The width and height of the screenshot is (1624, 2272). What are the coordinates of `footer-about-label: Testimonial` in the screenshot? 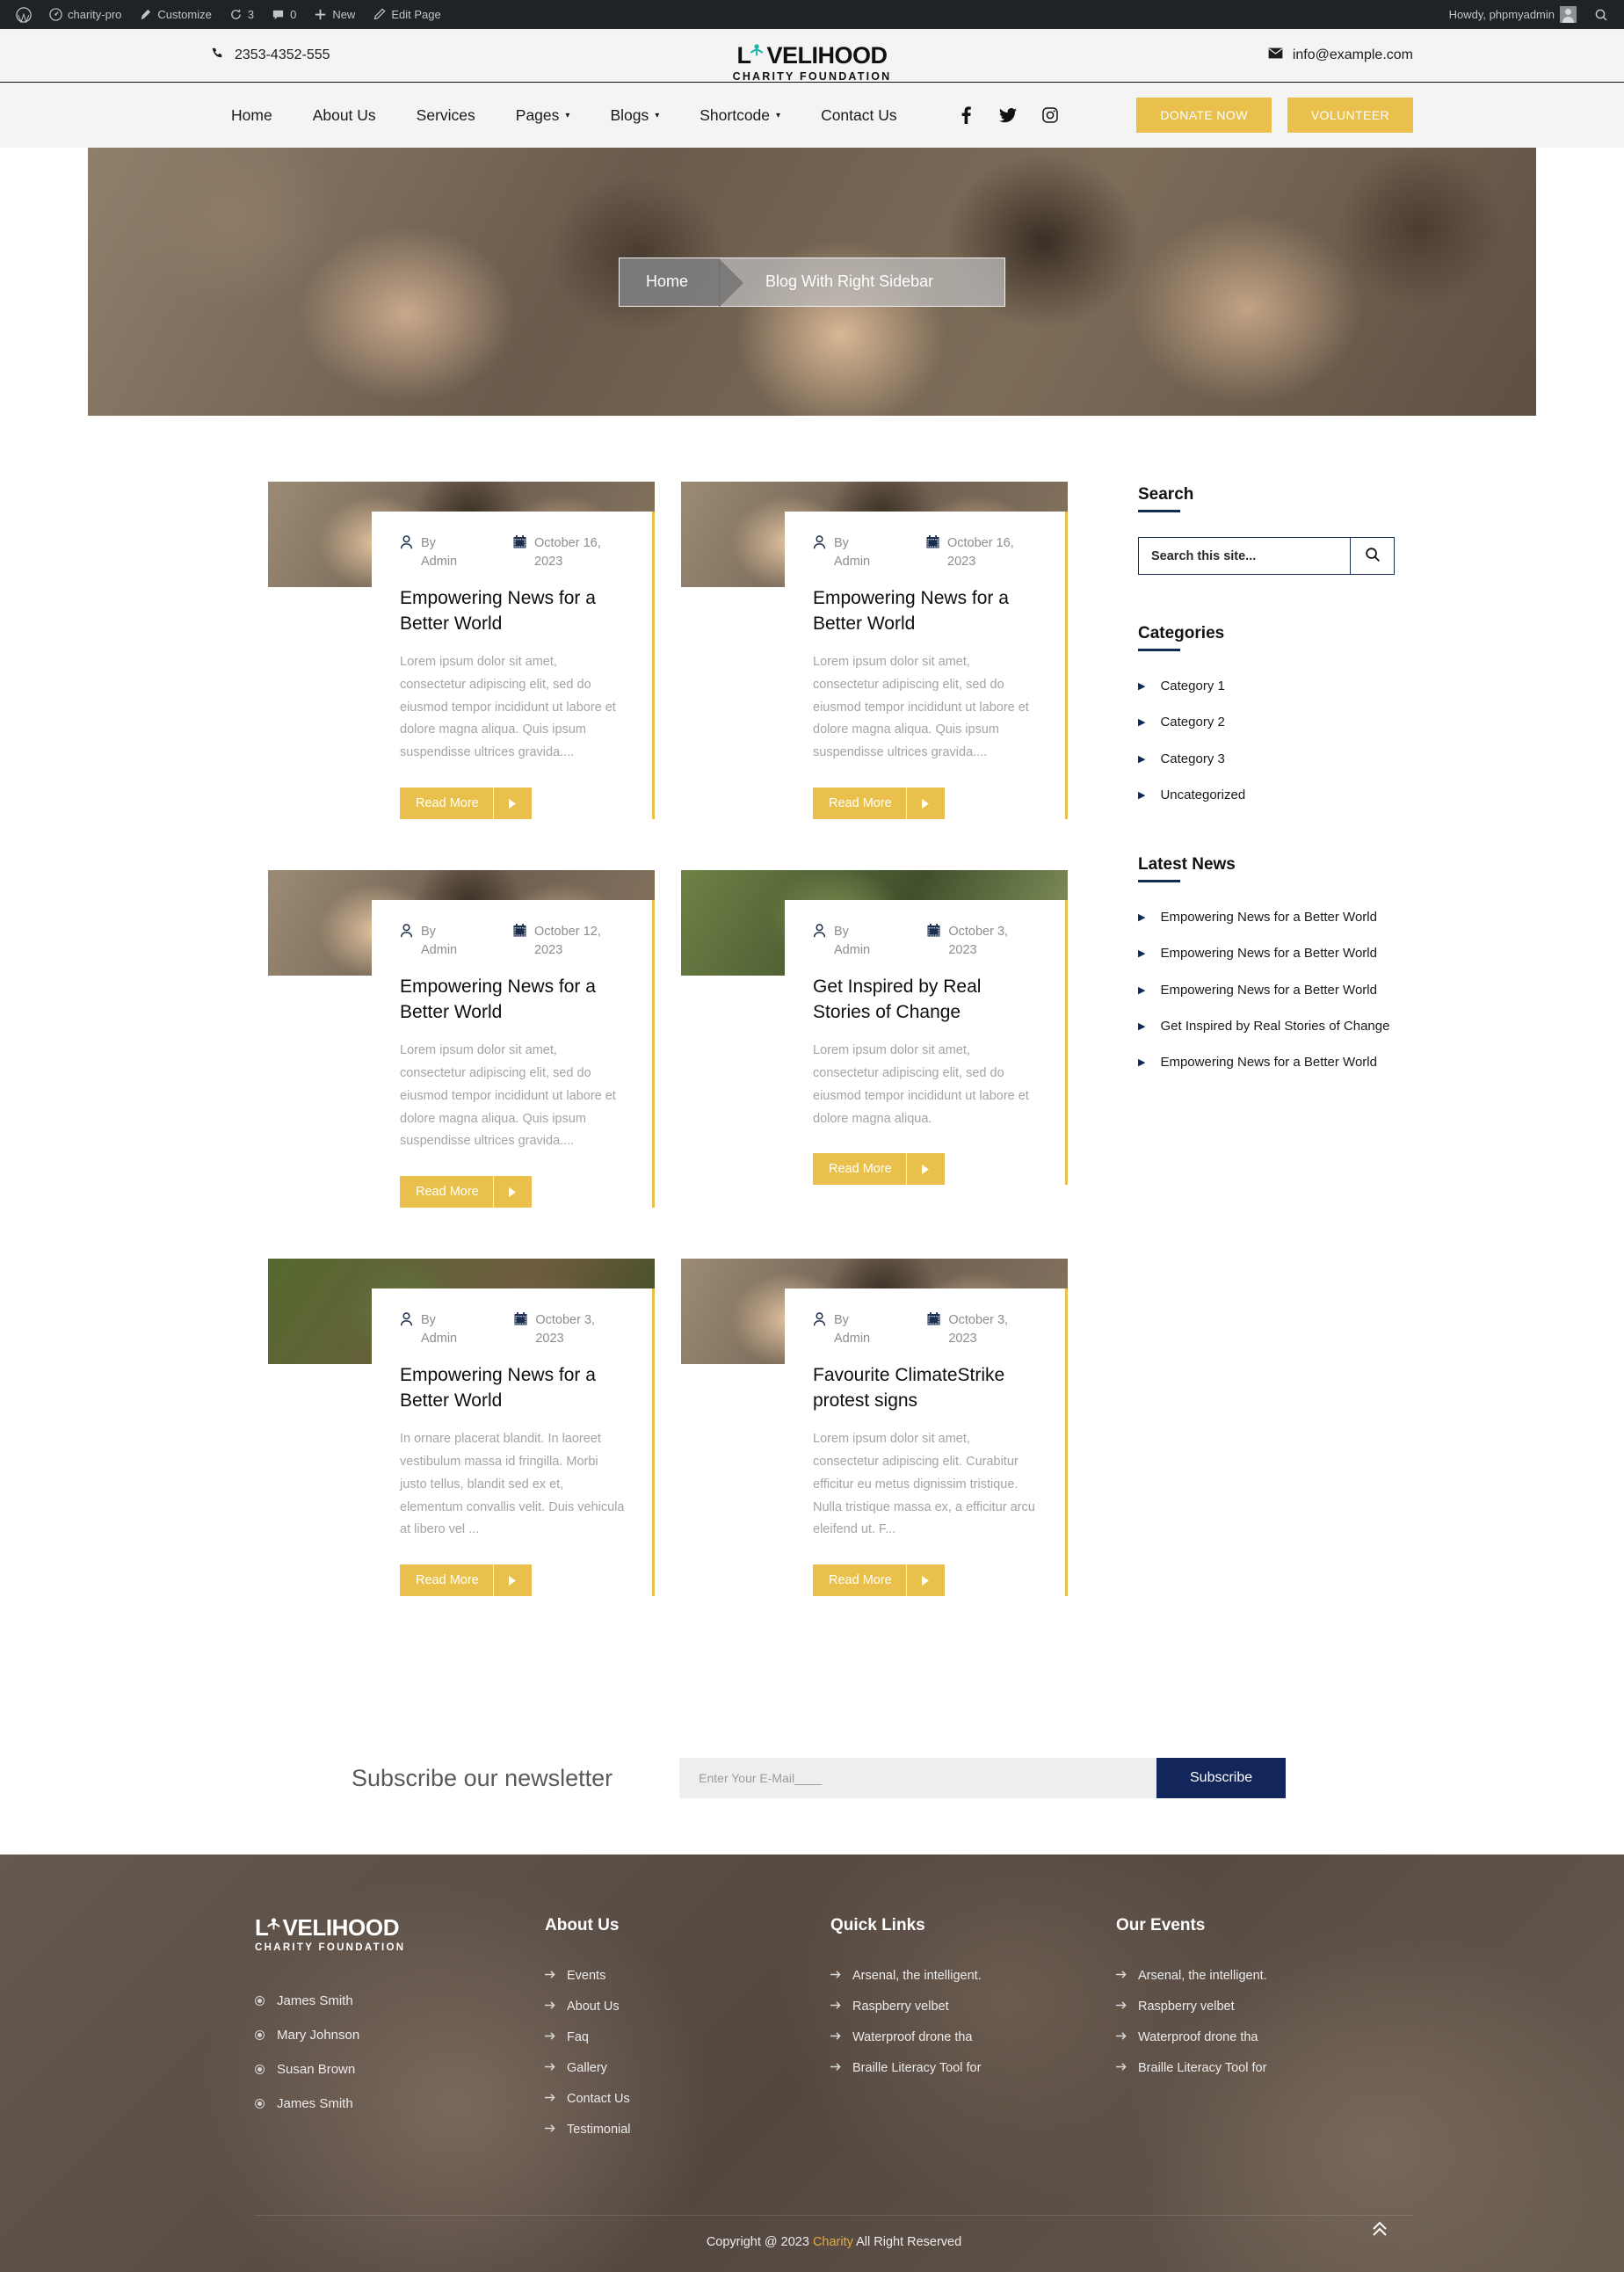 It's located at (599, 2130).